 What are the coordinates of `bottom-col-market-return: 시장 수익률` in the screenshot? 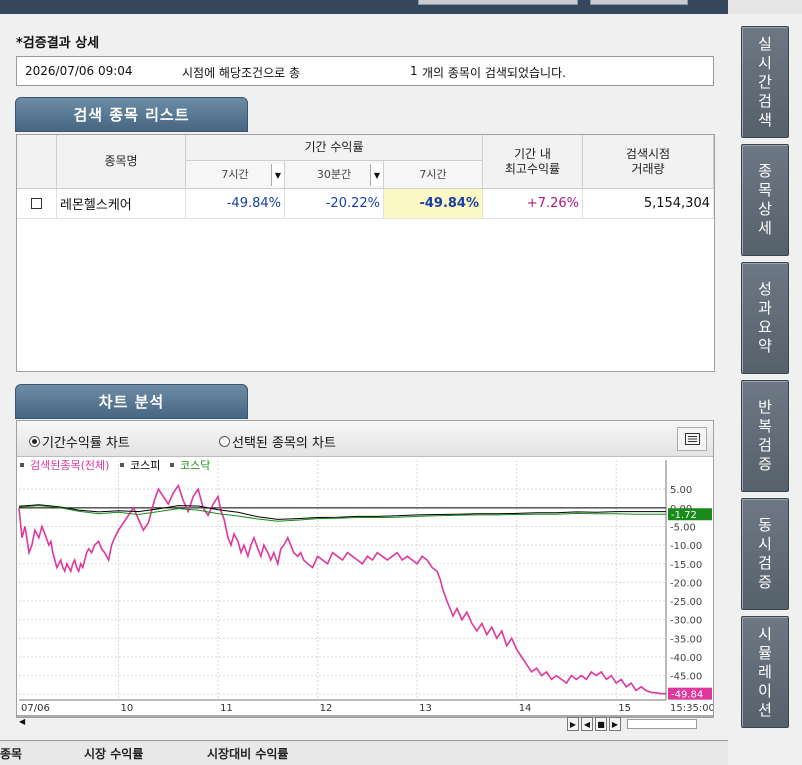 It's located at (114, 754).